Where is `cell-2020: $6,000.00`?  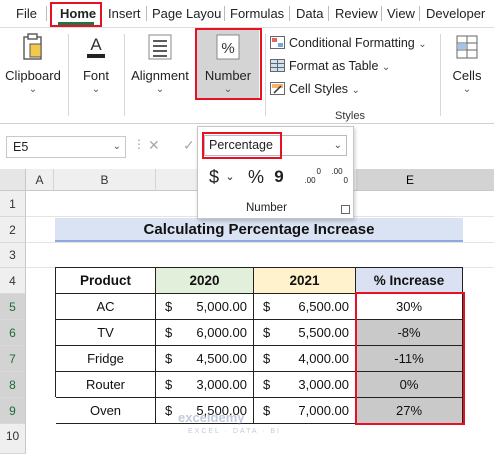 cell-2020: $6,000.00 is located at coordinates (205, 333).